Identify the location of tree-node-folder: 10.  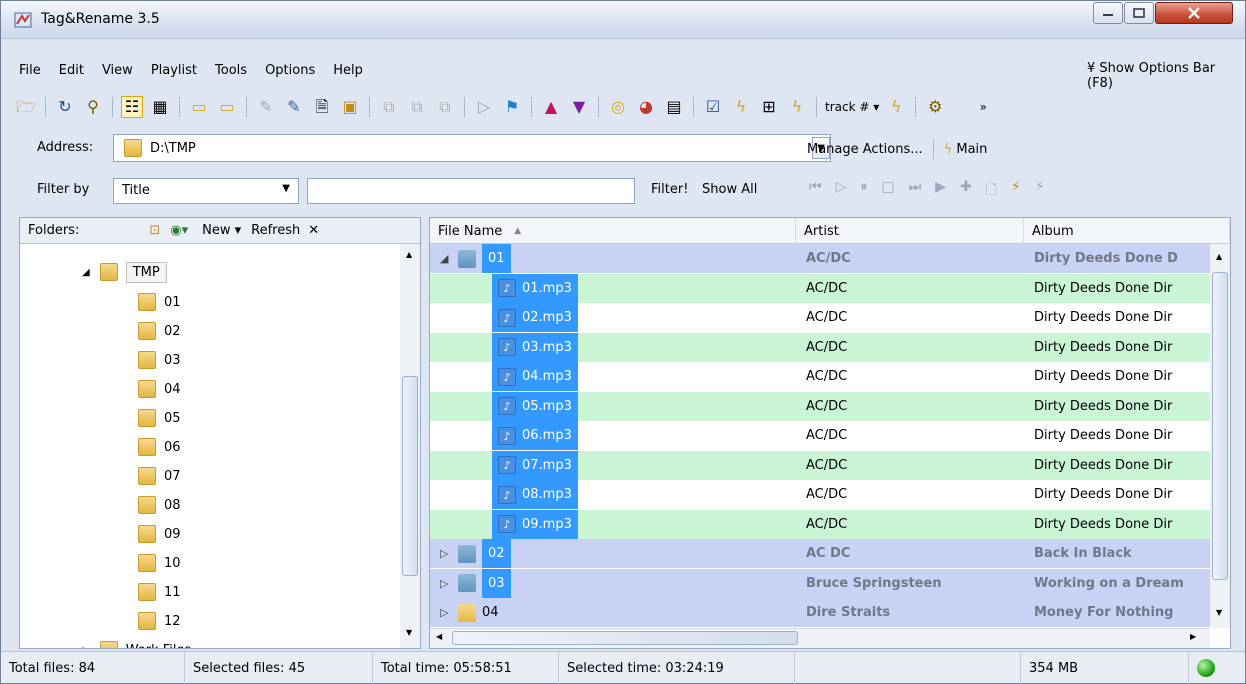
(159, 563).